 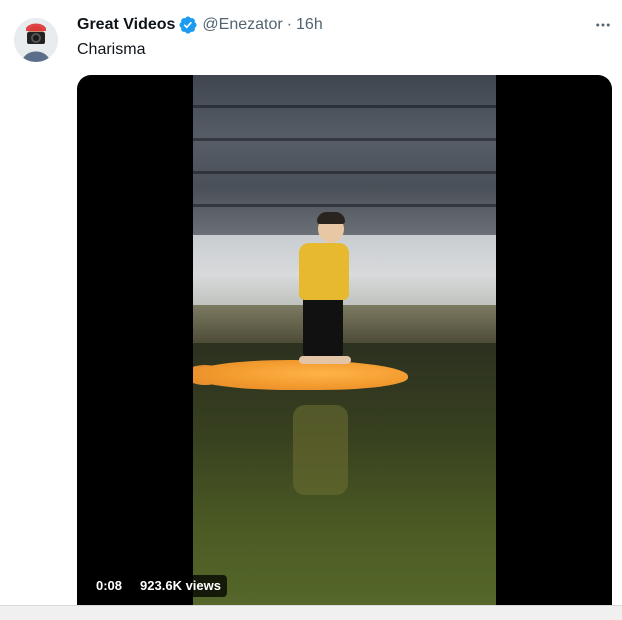 What do you see at coordinates (242, 25) in the screenshot?
I see `author-handle: @Enezator` at bounding box center [242, 25].